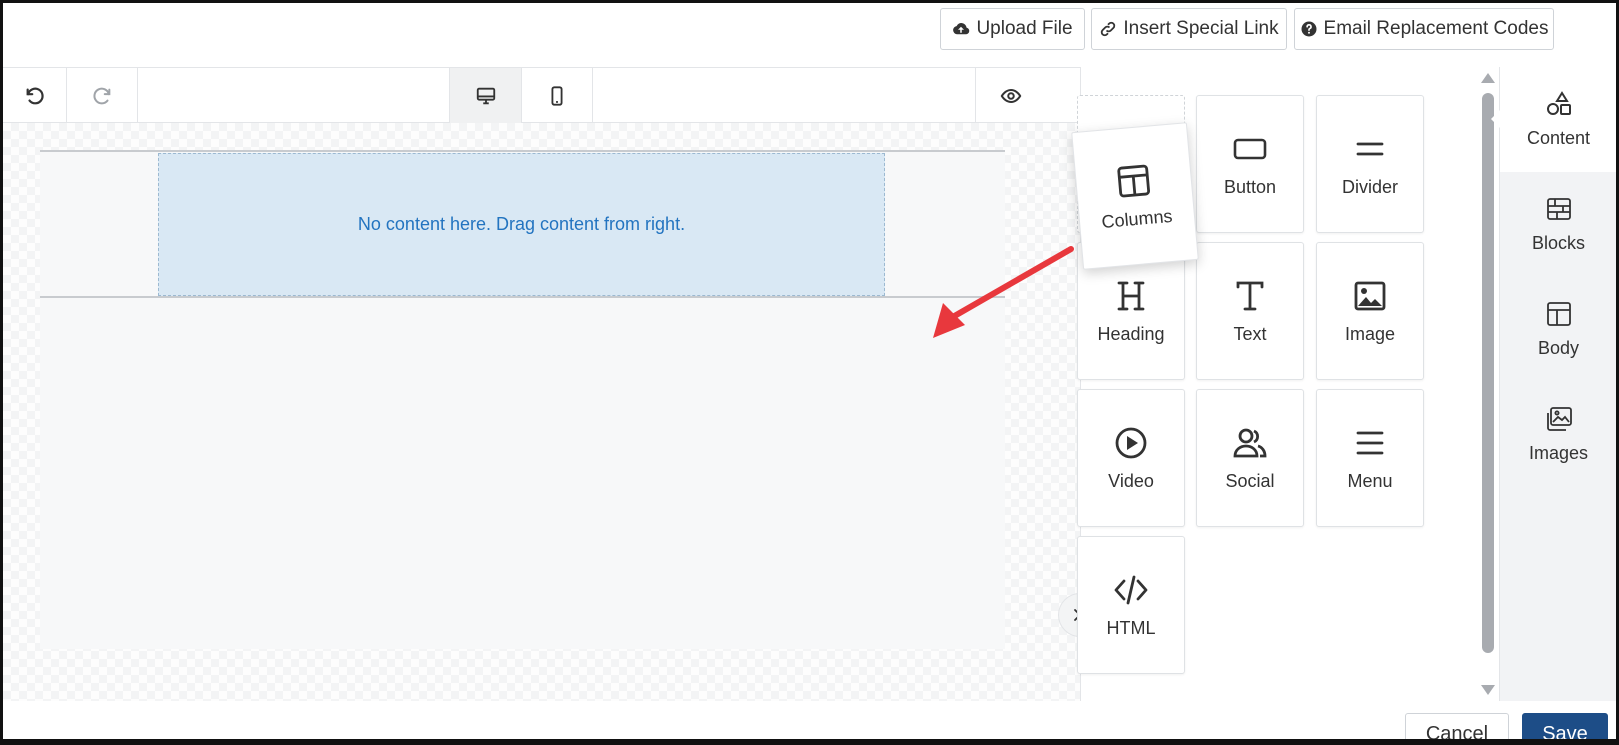  I want to click on social-tile: Social, so click(1250, 458).